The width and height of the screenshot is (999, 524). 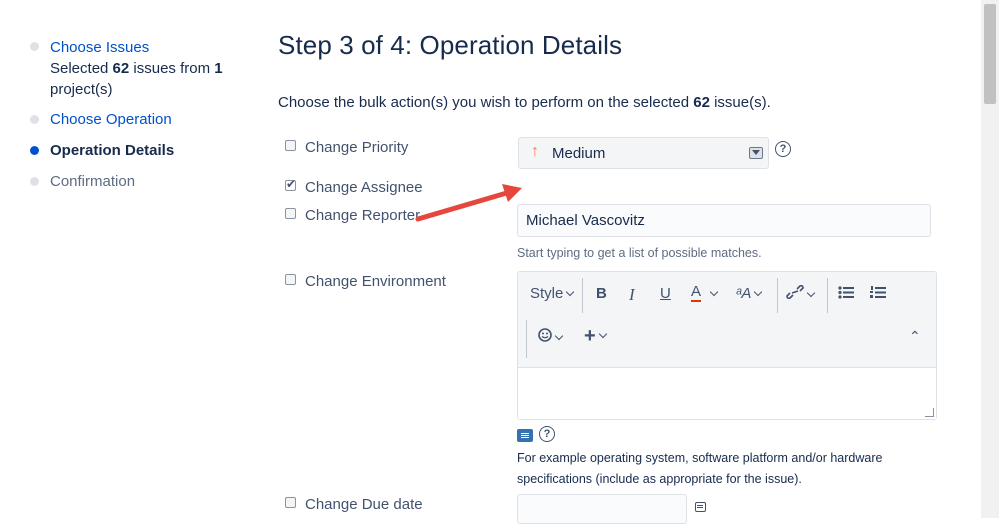 I want to click on bullet-list-button, so click(x=846, y=294).